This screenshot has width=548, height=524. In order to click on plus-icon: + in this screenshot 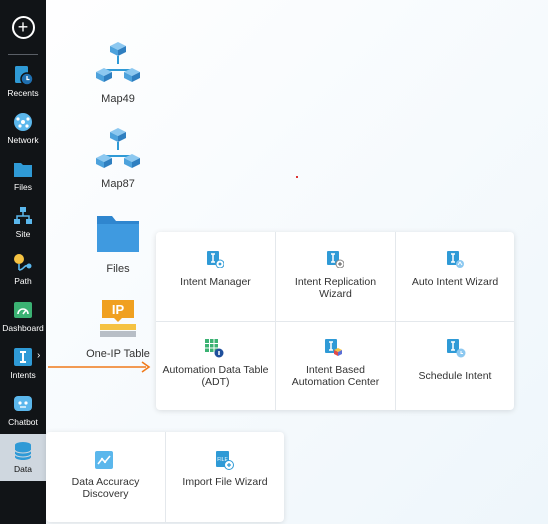, I will do `click(23, 27)`.